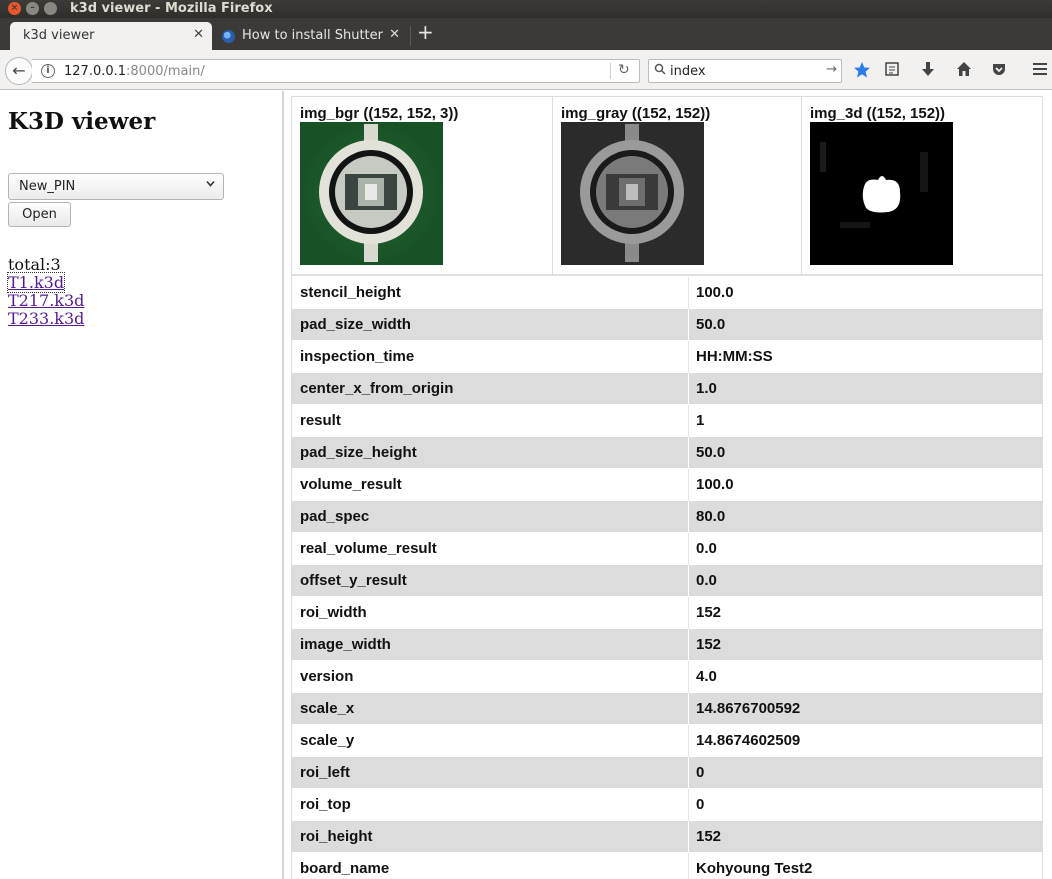 The width and height of the screenshot is (1052, 879). What do you see at coordinates (667, 389) in the screenshot?
I see `table-row: center_x_from_origin 1.0` at bounding box center [667, 389].